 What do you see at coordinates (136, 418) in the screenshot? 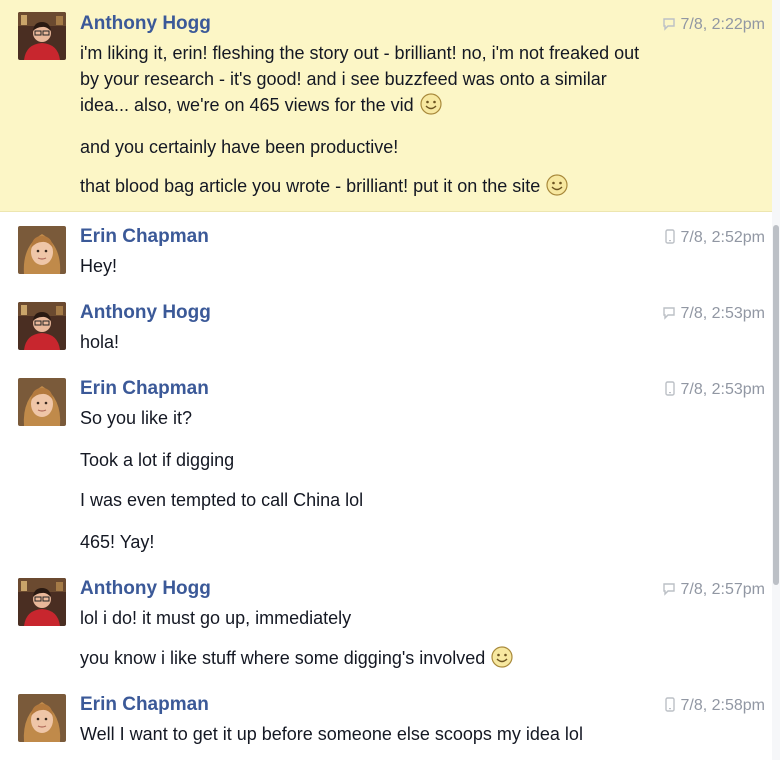
I see `message-text: So you like it?` at bounding box center [136, 418].